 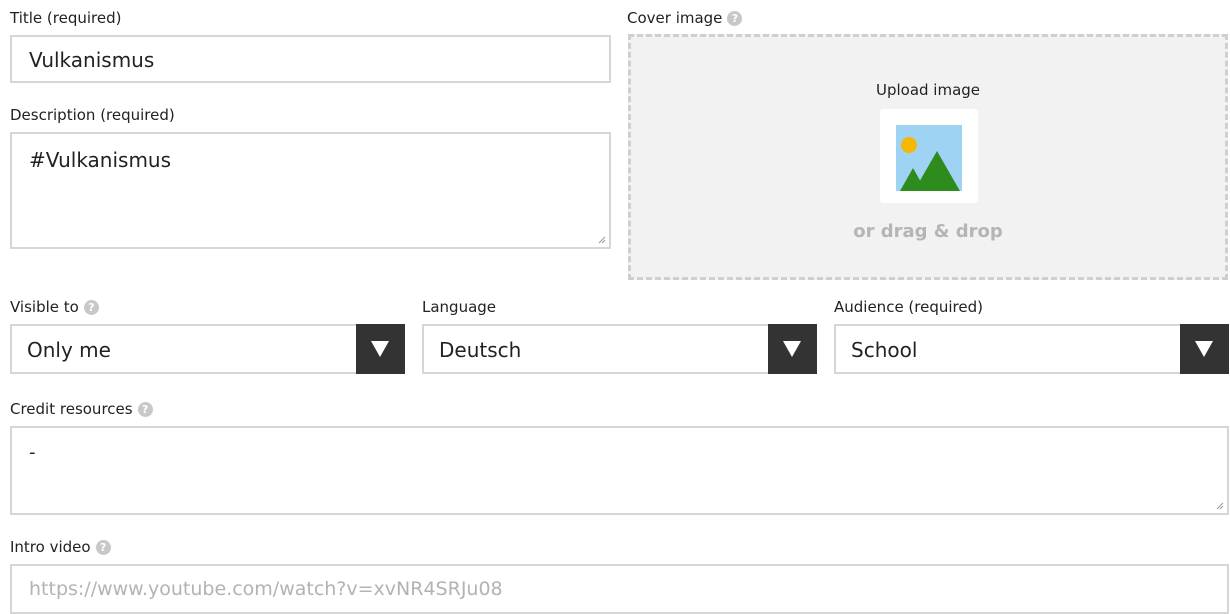 I want to click on upload-image-label: Upload image, so click(x=928, y=90).